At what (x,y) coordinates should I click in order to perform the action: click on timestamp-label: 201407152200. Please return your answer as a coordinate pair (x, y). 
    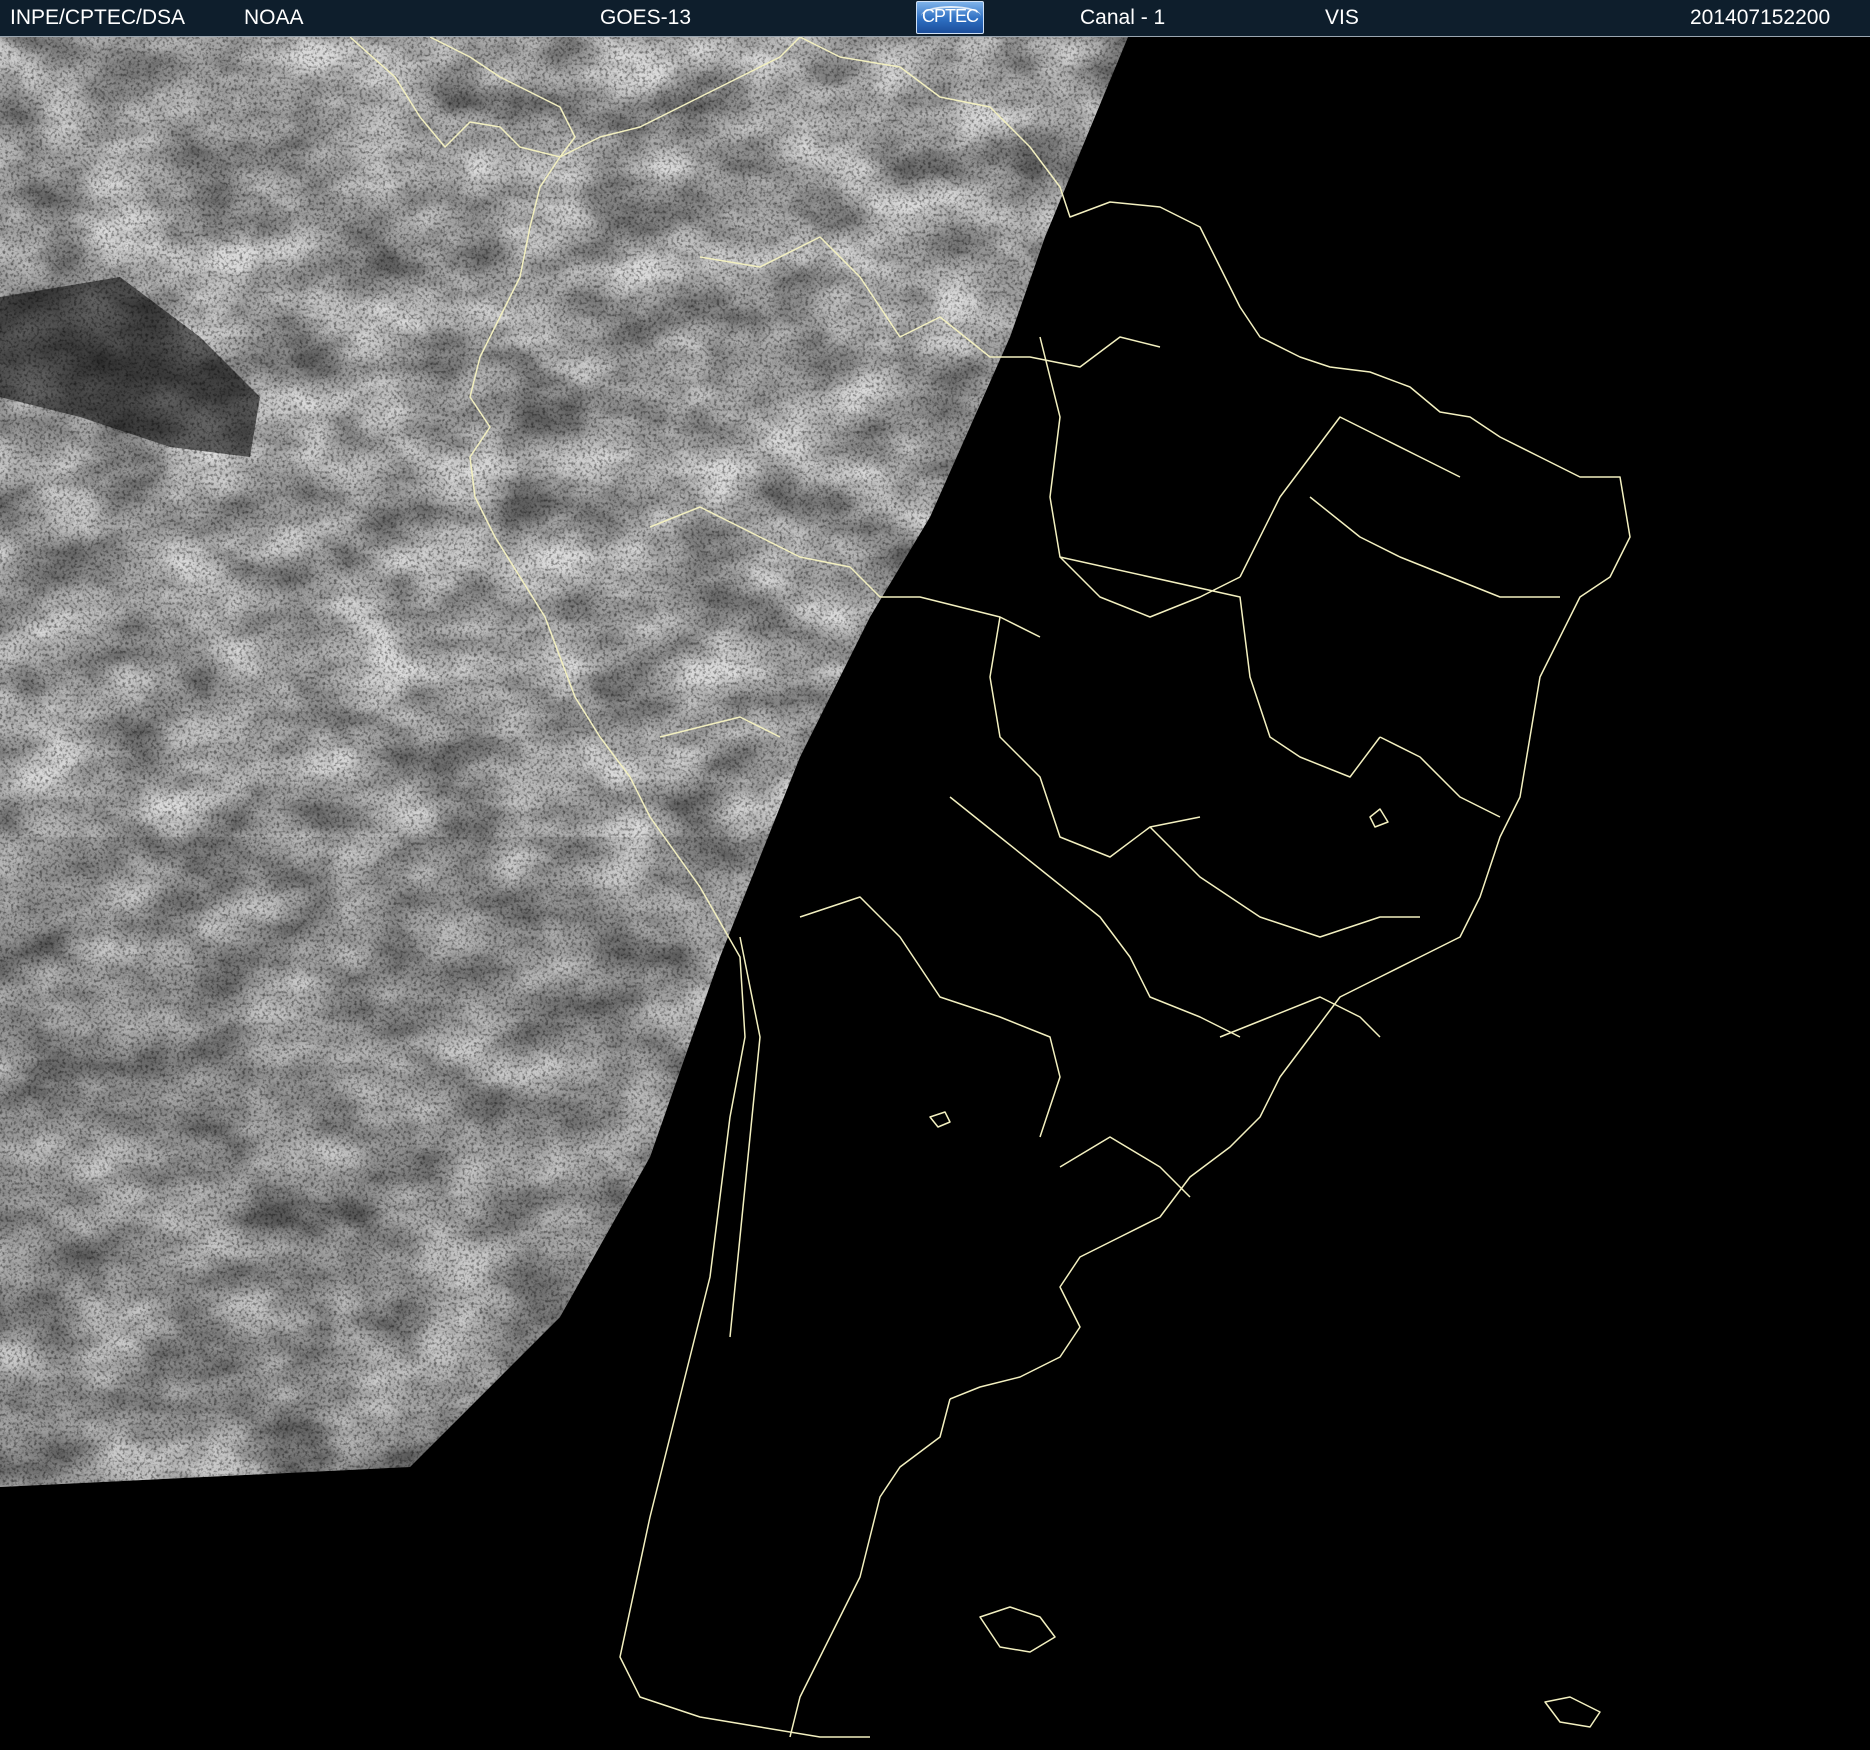
    Looking at the image, I should click on (1760, 17).